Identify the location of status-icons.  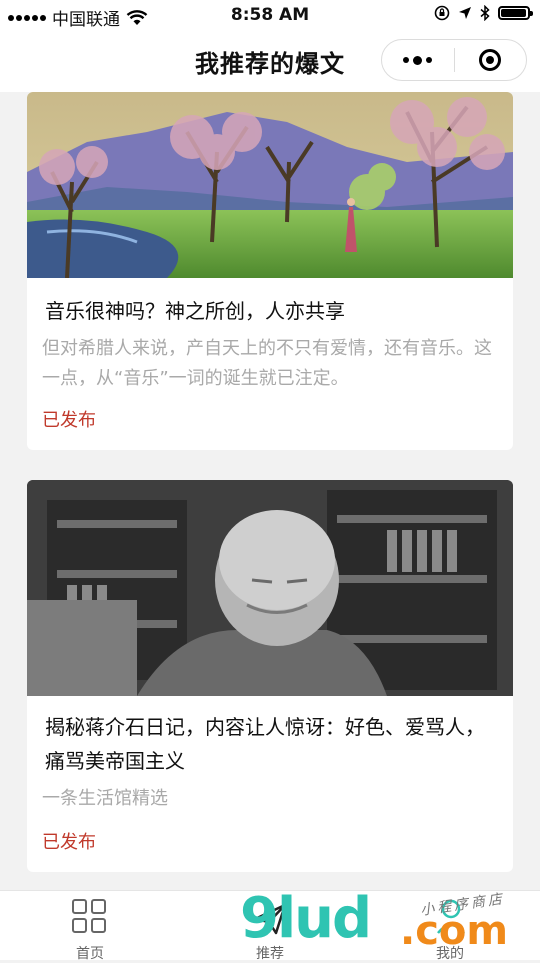
(483, 13).